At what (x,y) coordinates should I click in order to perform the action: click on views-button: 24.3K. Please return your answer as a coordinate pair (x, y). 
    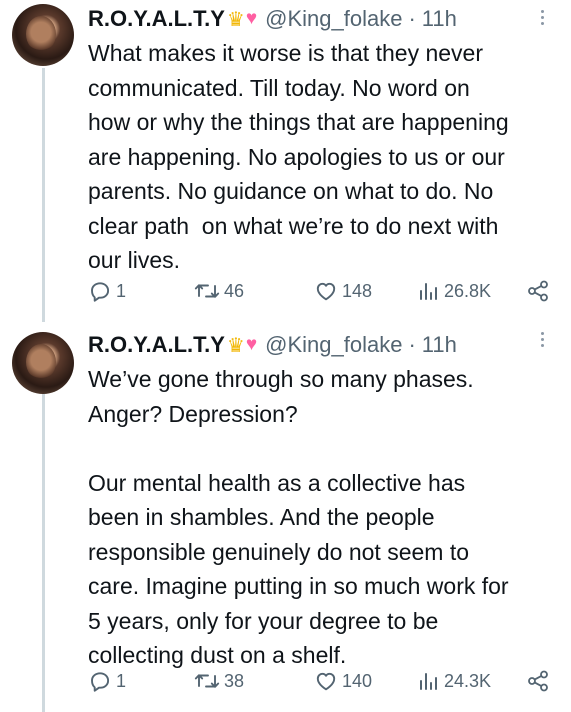
    Looking at the image, I should click on (453, 681).